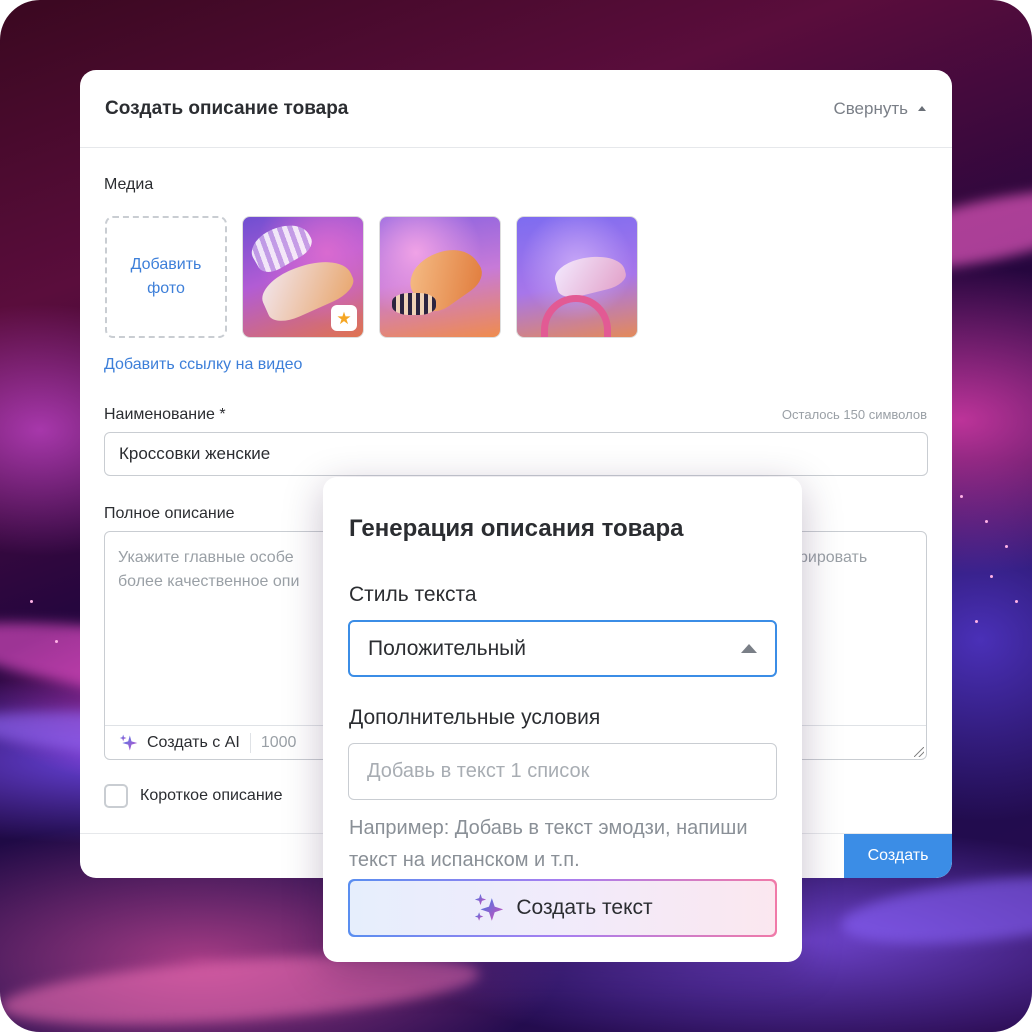 This screenshot has height=1032, width=1032. I want to click on name-char-counter: Осталось 150 символов, so click(854, 414).